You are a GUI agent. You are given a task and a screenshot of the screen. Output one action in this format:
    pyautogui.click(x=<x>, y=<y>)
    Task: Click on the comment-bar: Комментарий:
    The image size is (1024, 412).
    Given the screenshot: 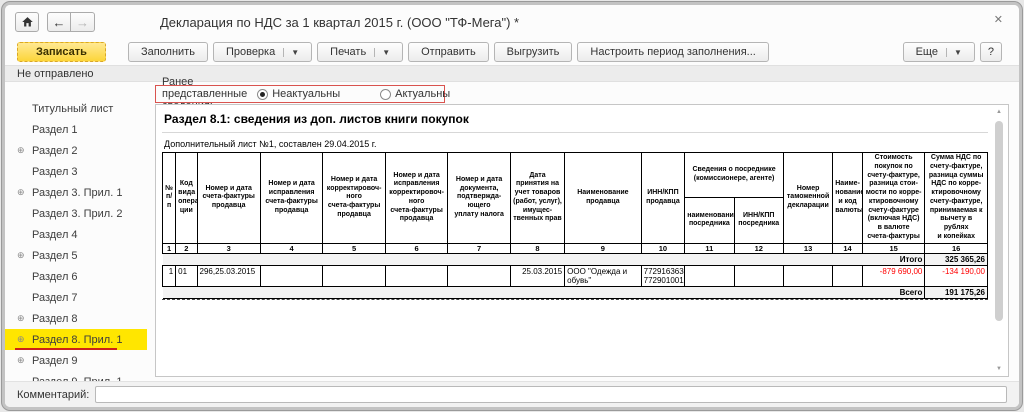 What is the action you would take?
    pyautogui.click(x=512, y=394)
    